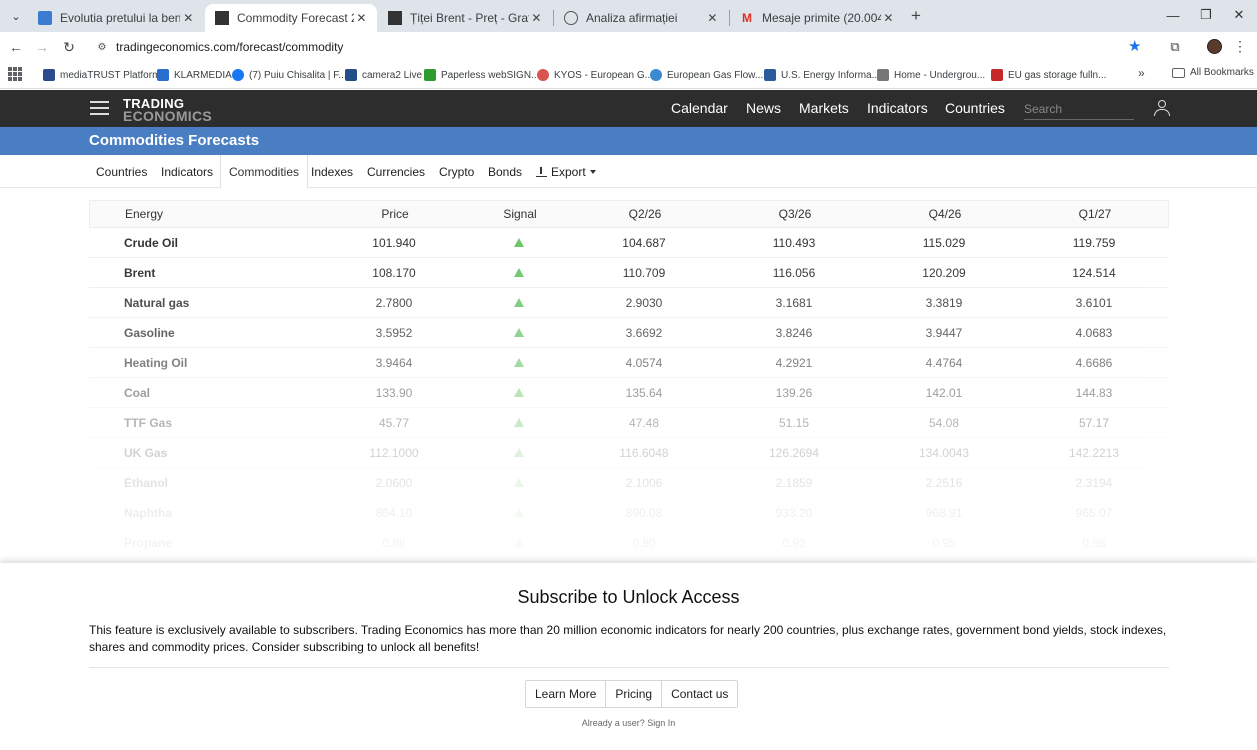  I want to click on table-row: Gasoline 3.5952 3.6692 3.8246 3.9447 4.0683, so click(629, 333).